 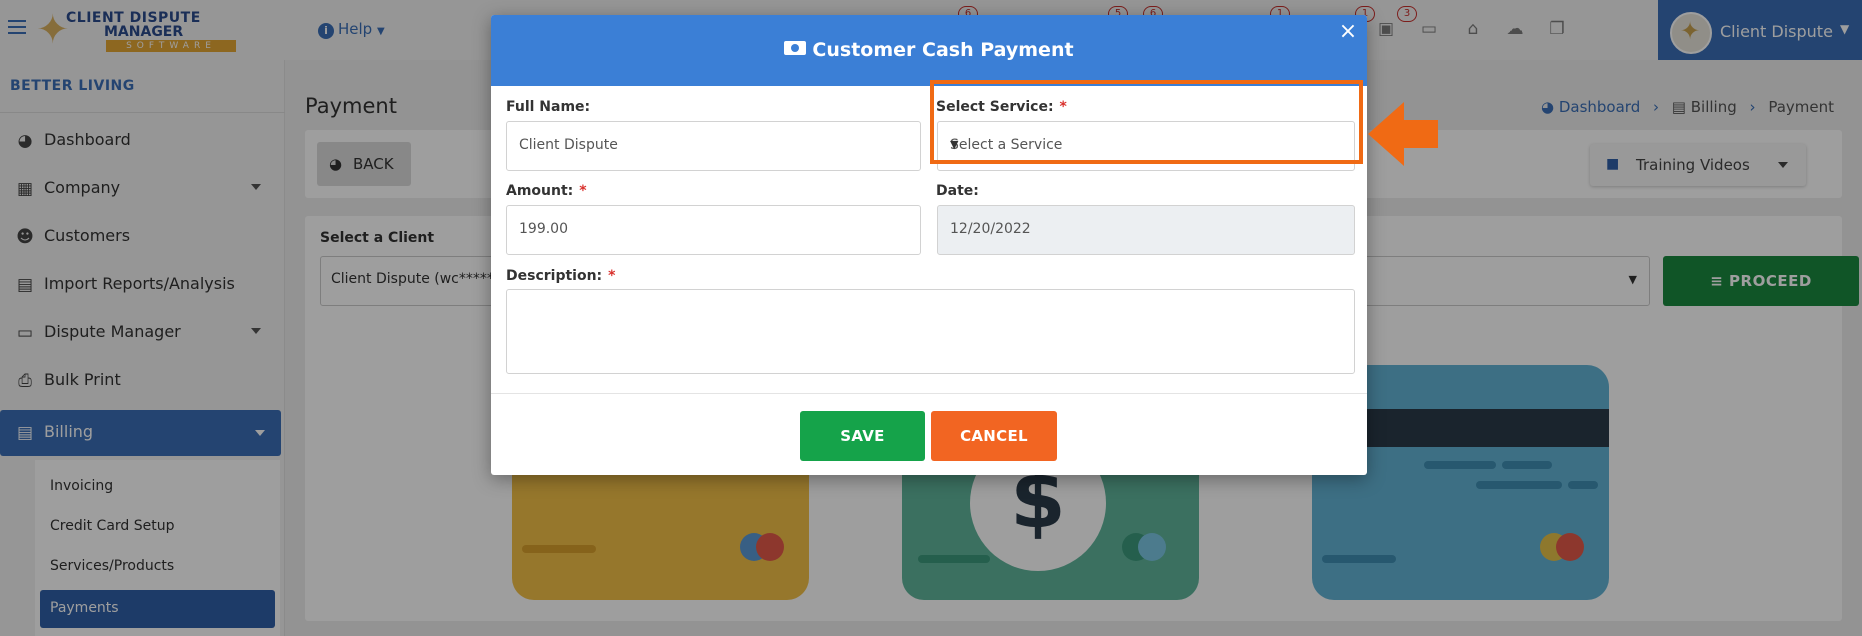 What do you see at coordinates (540, 191) in the screenshot?
I see `amount-label-text: Amount:` at bounding box center [540, 191].